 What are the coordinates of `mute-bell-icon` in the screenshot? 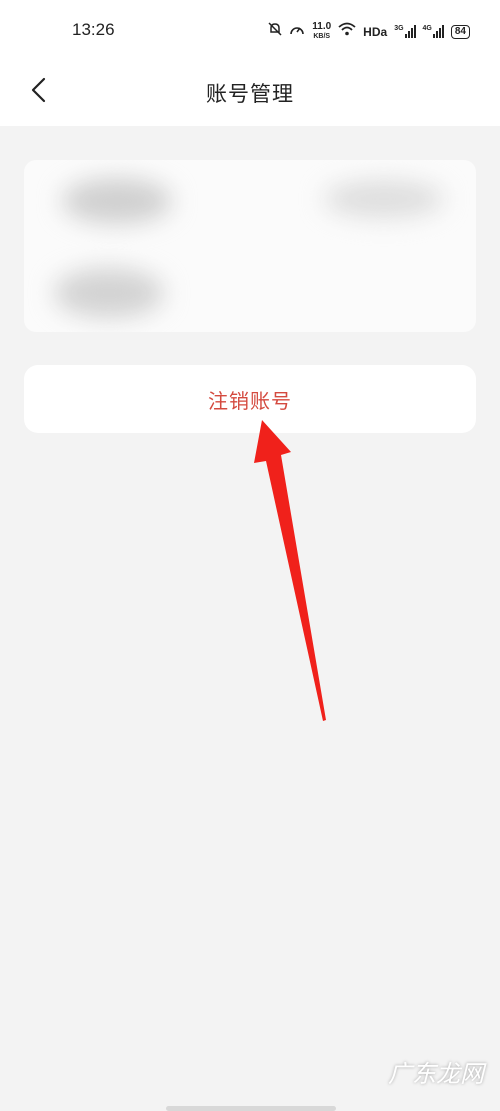 It's located at (275, 31).